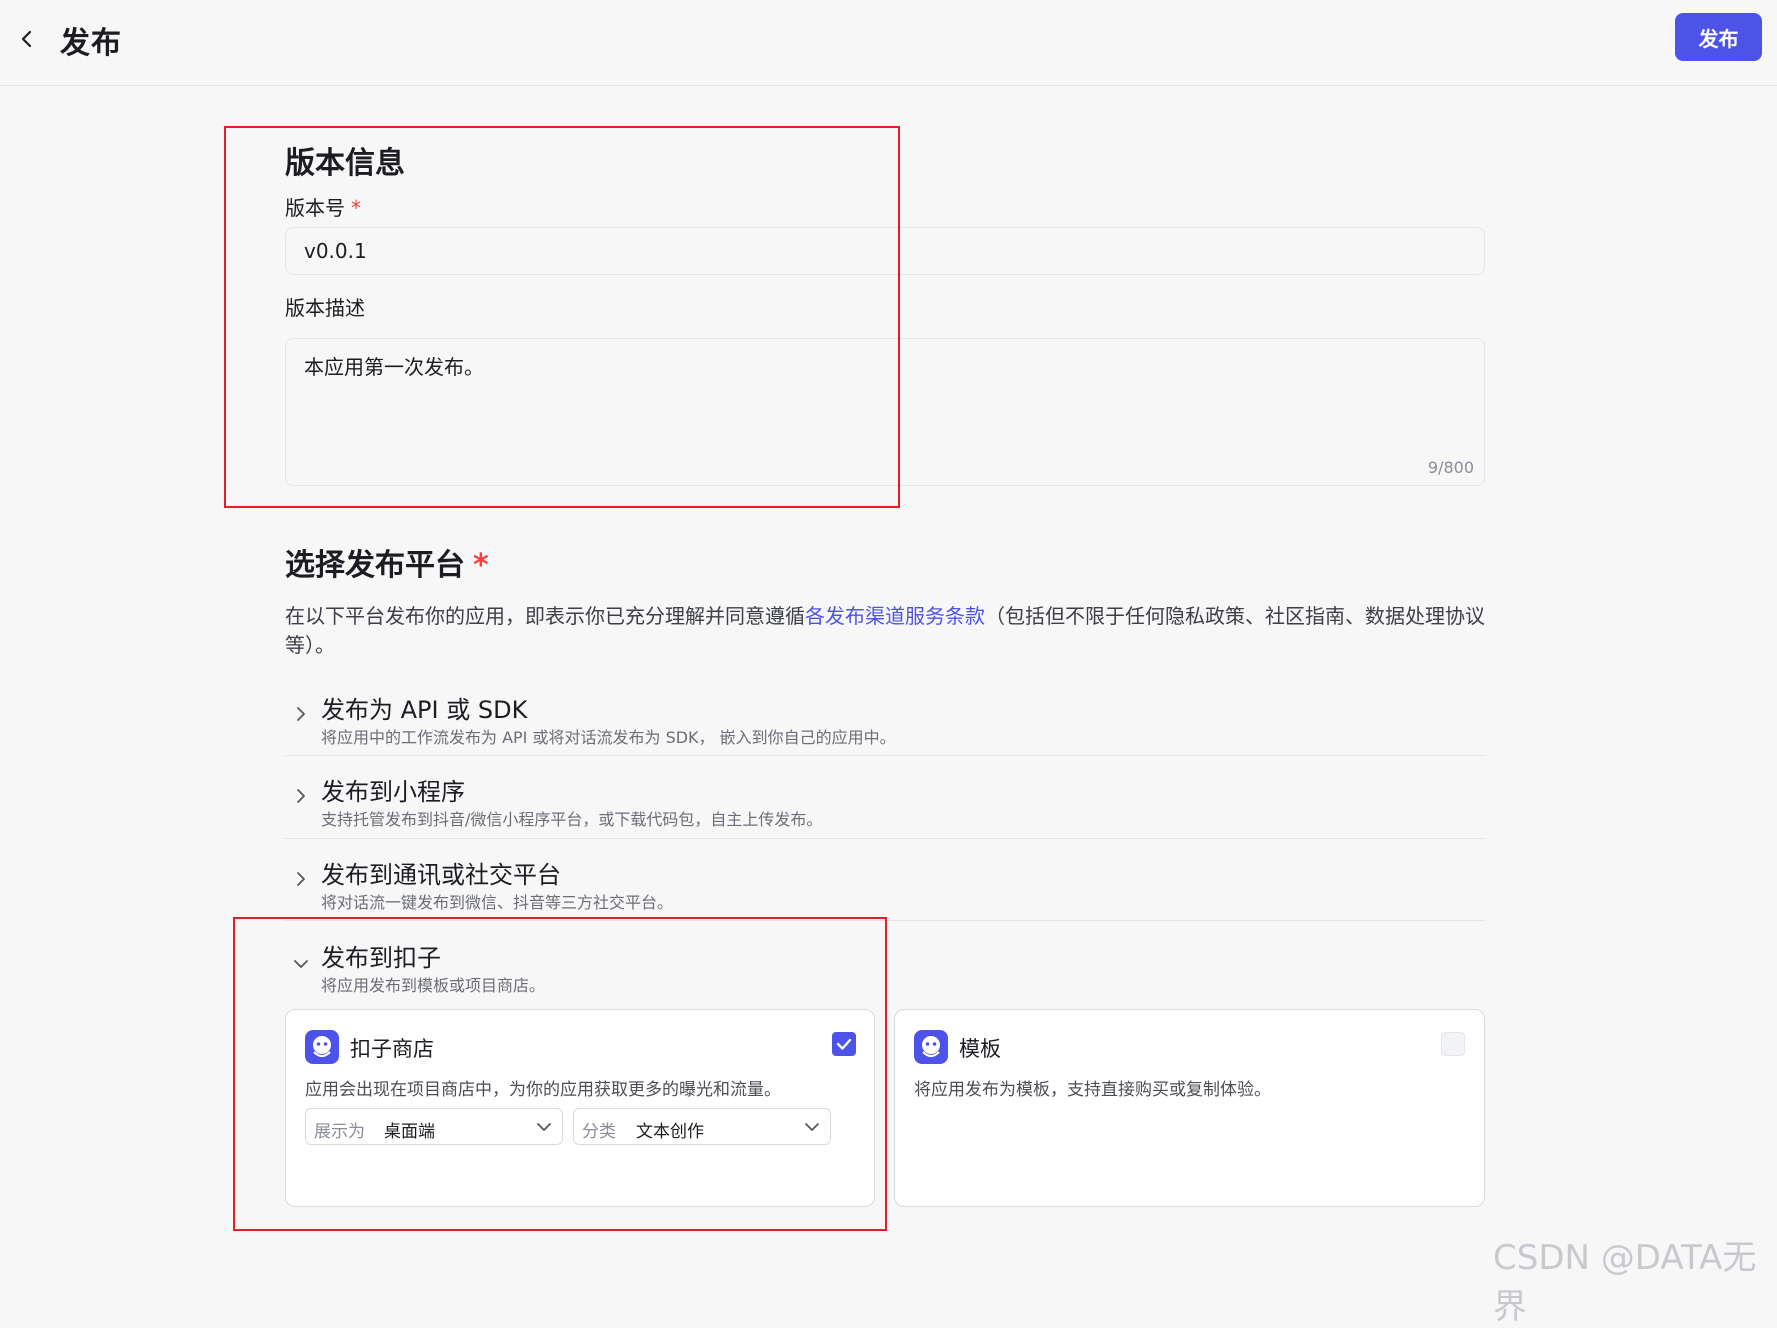 This screenshot has width=1777, height=1328. What do you see at coordinates (409, 1132) in the screenshot?
I see `display-select-value: 桌面端` at bounding box center [409, 1132].